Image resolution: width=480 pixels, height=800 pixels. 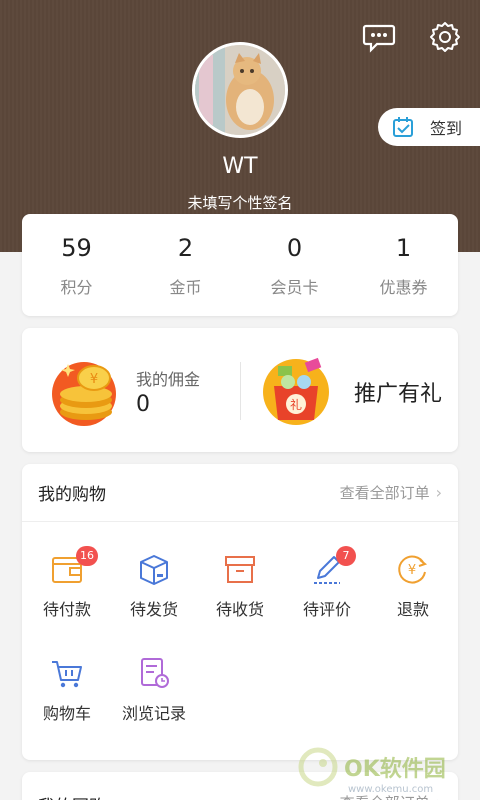 What do you see at coordinates (185, 287) in the screenshot?
I see `stat-label: 金币` at bounding box center [185, 287].